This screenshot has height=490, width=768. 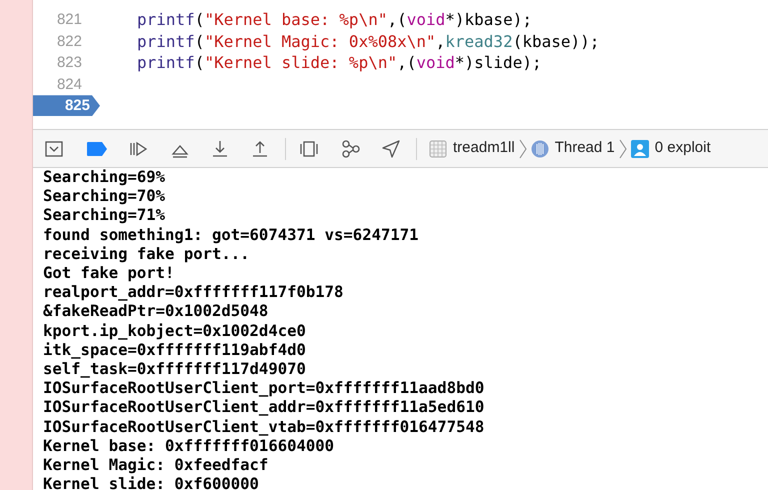 What do you see at coordinates (188, 446) in the screenshot?
I see `console-line: Kernel base: 0xfffffff016604000` at bounding box center [188, 446].